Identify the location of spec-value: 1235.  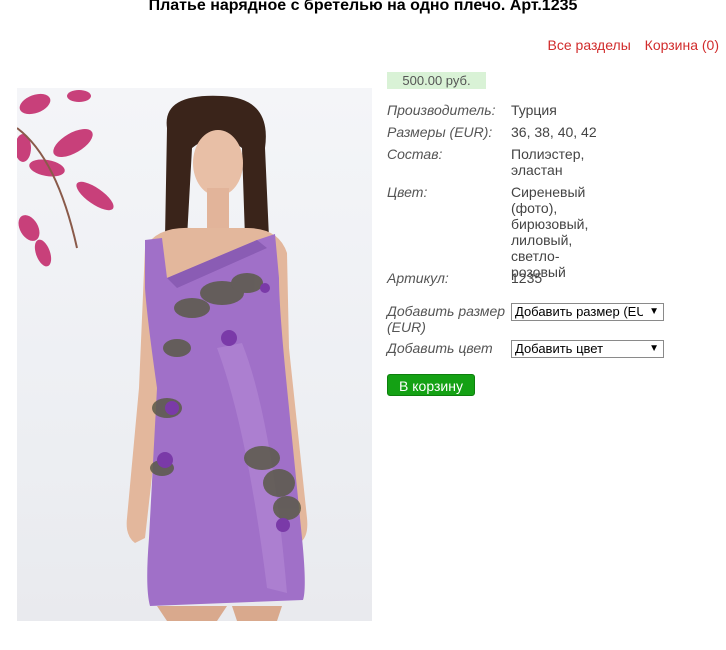
(527, 278).